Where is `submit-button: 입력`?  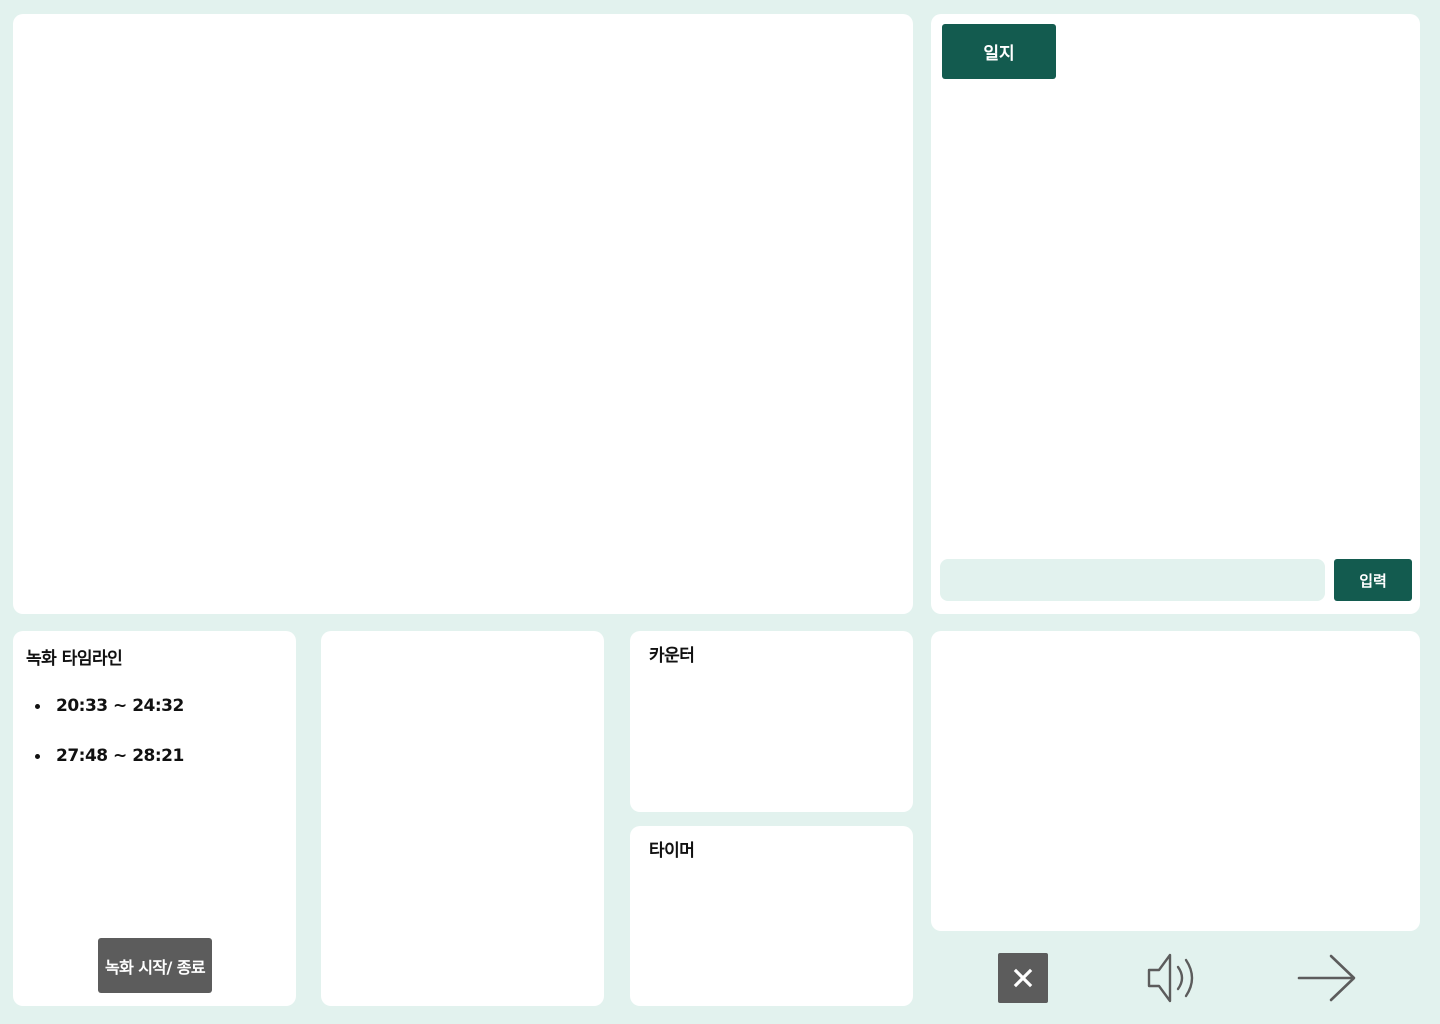
submit-button: 입력 is located at coordinates (1373, 580).